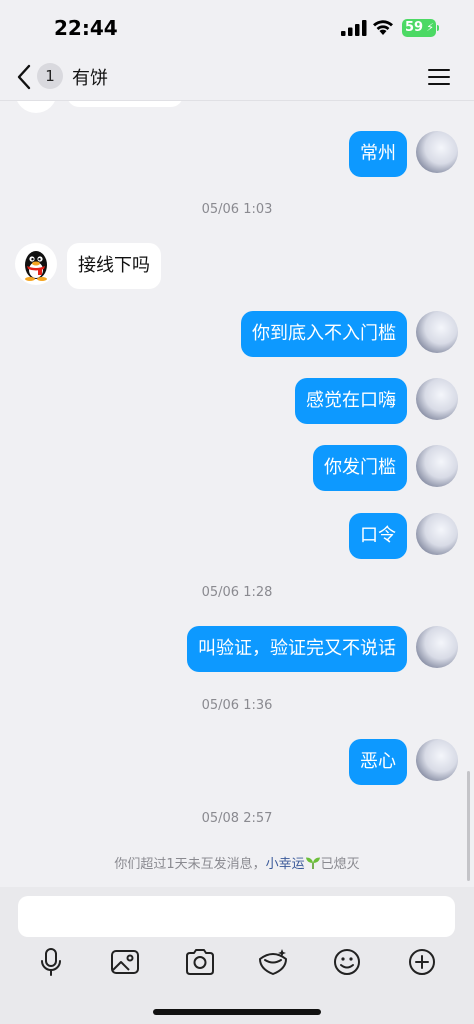  I want to click on message-bubble-incoming, so click(125, 104).